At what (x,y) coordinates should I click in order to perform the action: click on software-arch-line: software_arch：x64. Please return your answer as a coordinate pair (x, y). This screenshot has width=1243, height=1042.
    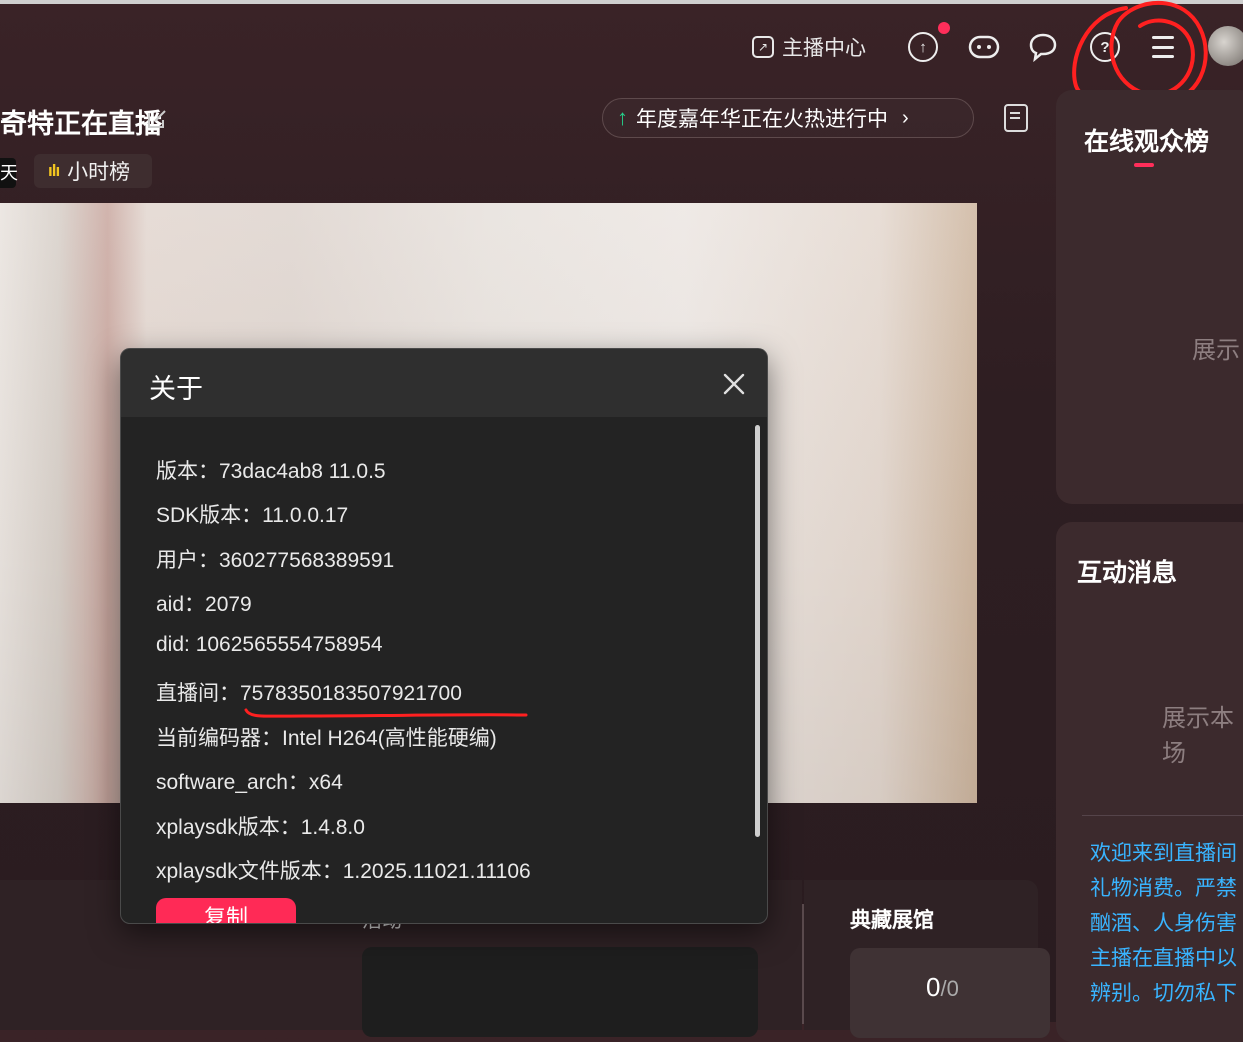
    Looking at the image, I should click on (249, 782).